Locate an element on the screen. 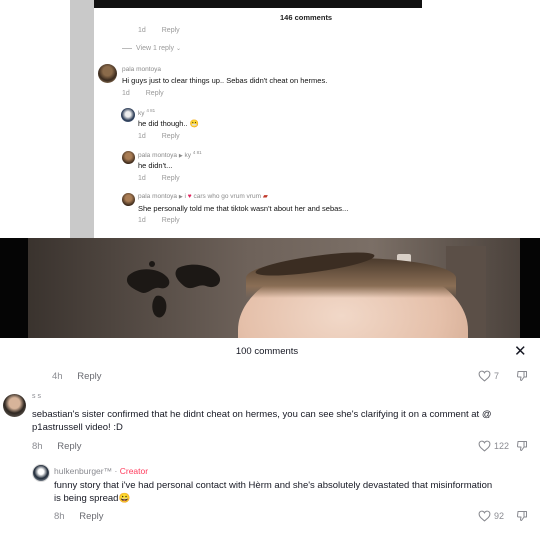  comment-age: 1d is located at coordinates (142, 30).